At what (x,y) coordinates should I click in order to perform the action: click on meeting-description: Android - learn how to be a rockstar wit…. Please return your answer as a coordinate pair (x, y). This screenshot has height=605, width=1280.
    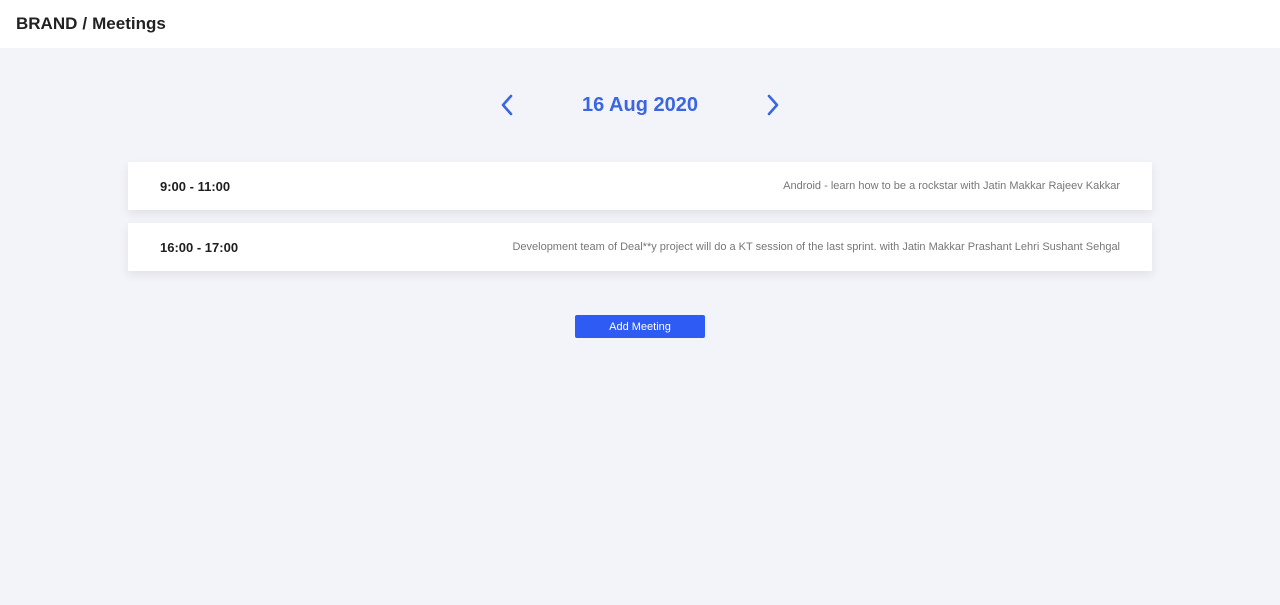
    Looking at the image, I should click on (951, 186).